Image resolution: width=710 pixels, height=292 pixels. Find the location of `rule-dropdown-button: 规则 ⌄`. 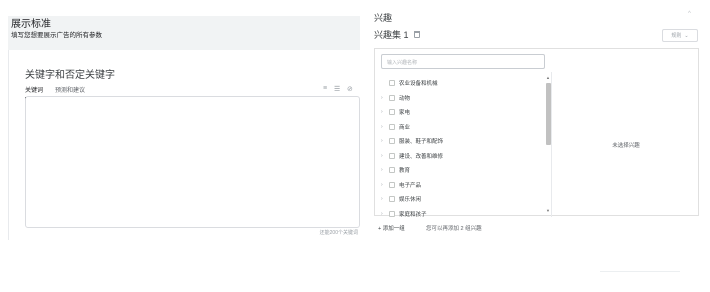

rule-dropdown-button: 规则 ⌄ is located at coordinates (680, 35).